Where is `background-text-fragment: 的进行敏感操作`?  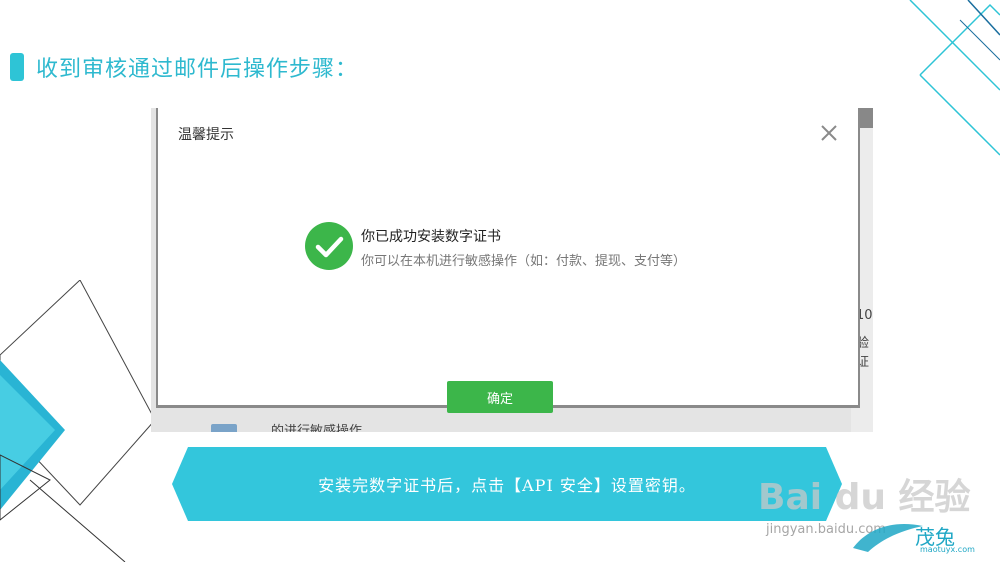 background-text-fragment: 的进行敏感操作 is located at coordinates (317, 428).